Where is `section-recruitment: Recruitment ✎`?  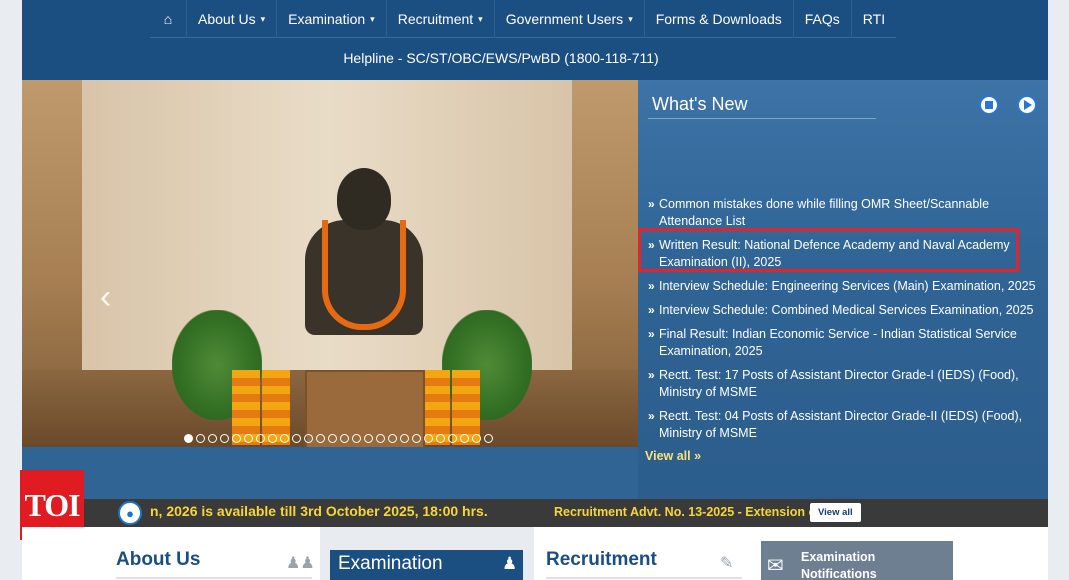 section-recruitment: Recruitment ✎ is located at coordinates (644, 553).